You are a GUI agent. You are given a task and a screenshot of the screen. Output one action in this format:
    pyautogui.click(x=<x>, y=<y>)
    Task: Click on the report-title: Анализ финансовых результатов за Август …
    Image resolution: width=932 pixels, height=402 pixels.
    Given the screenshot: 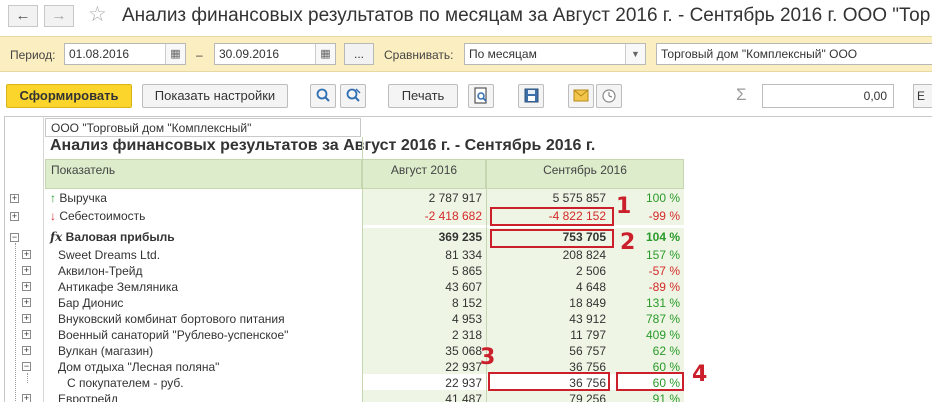 What is the action you would take?
    pyautogui.click(x=323, y=145)
    